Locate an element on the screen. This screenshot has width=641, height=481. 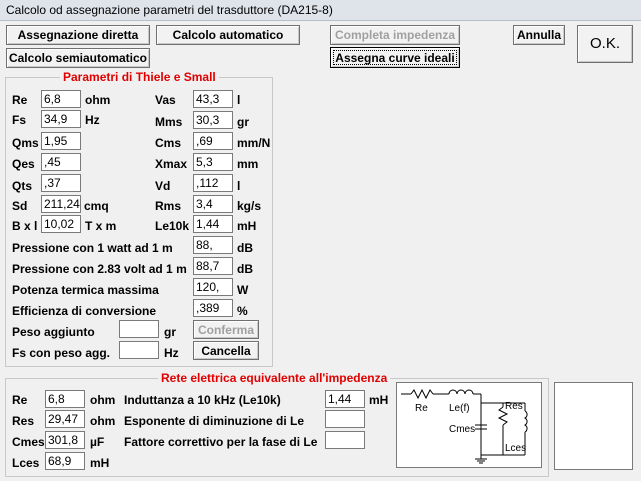
pressione-1w-field: 88, is located at coordinates (213, 245).